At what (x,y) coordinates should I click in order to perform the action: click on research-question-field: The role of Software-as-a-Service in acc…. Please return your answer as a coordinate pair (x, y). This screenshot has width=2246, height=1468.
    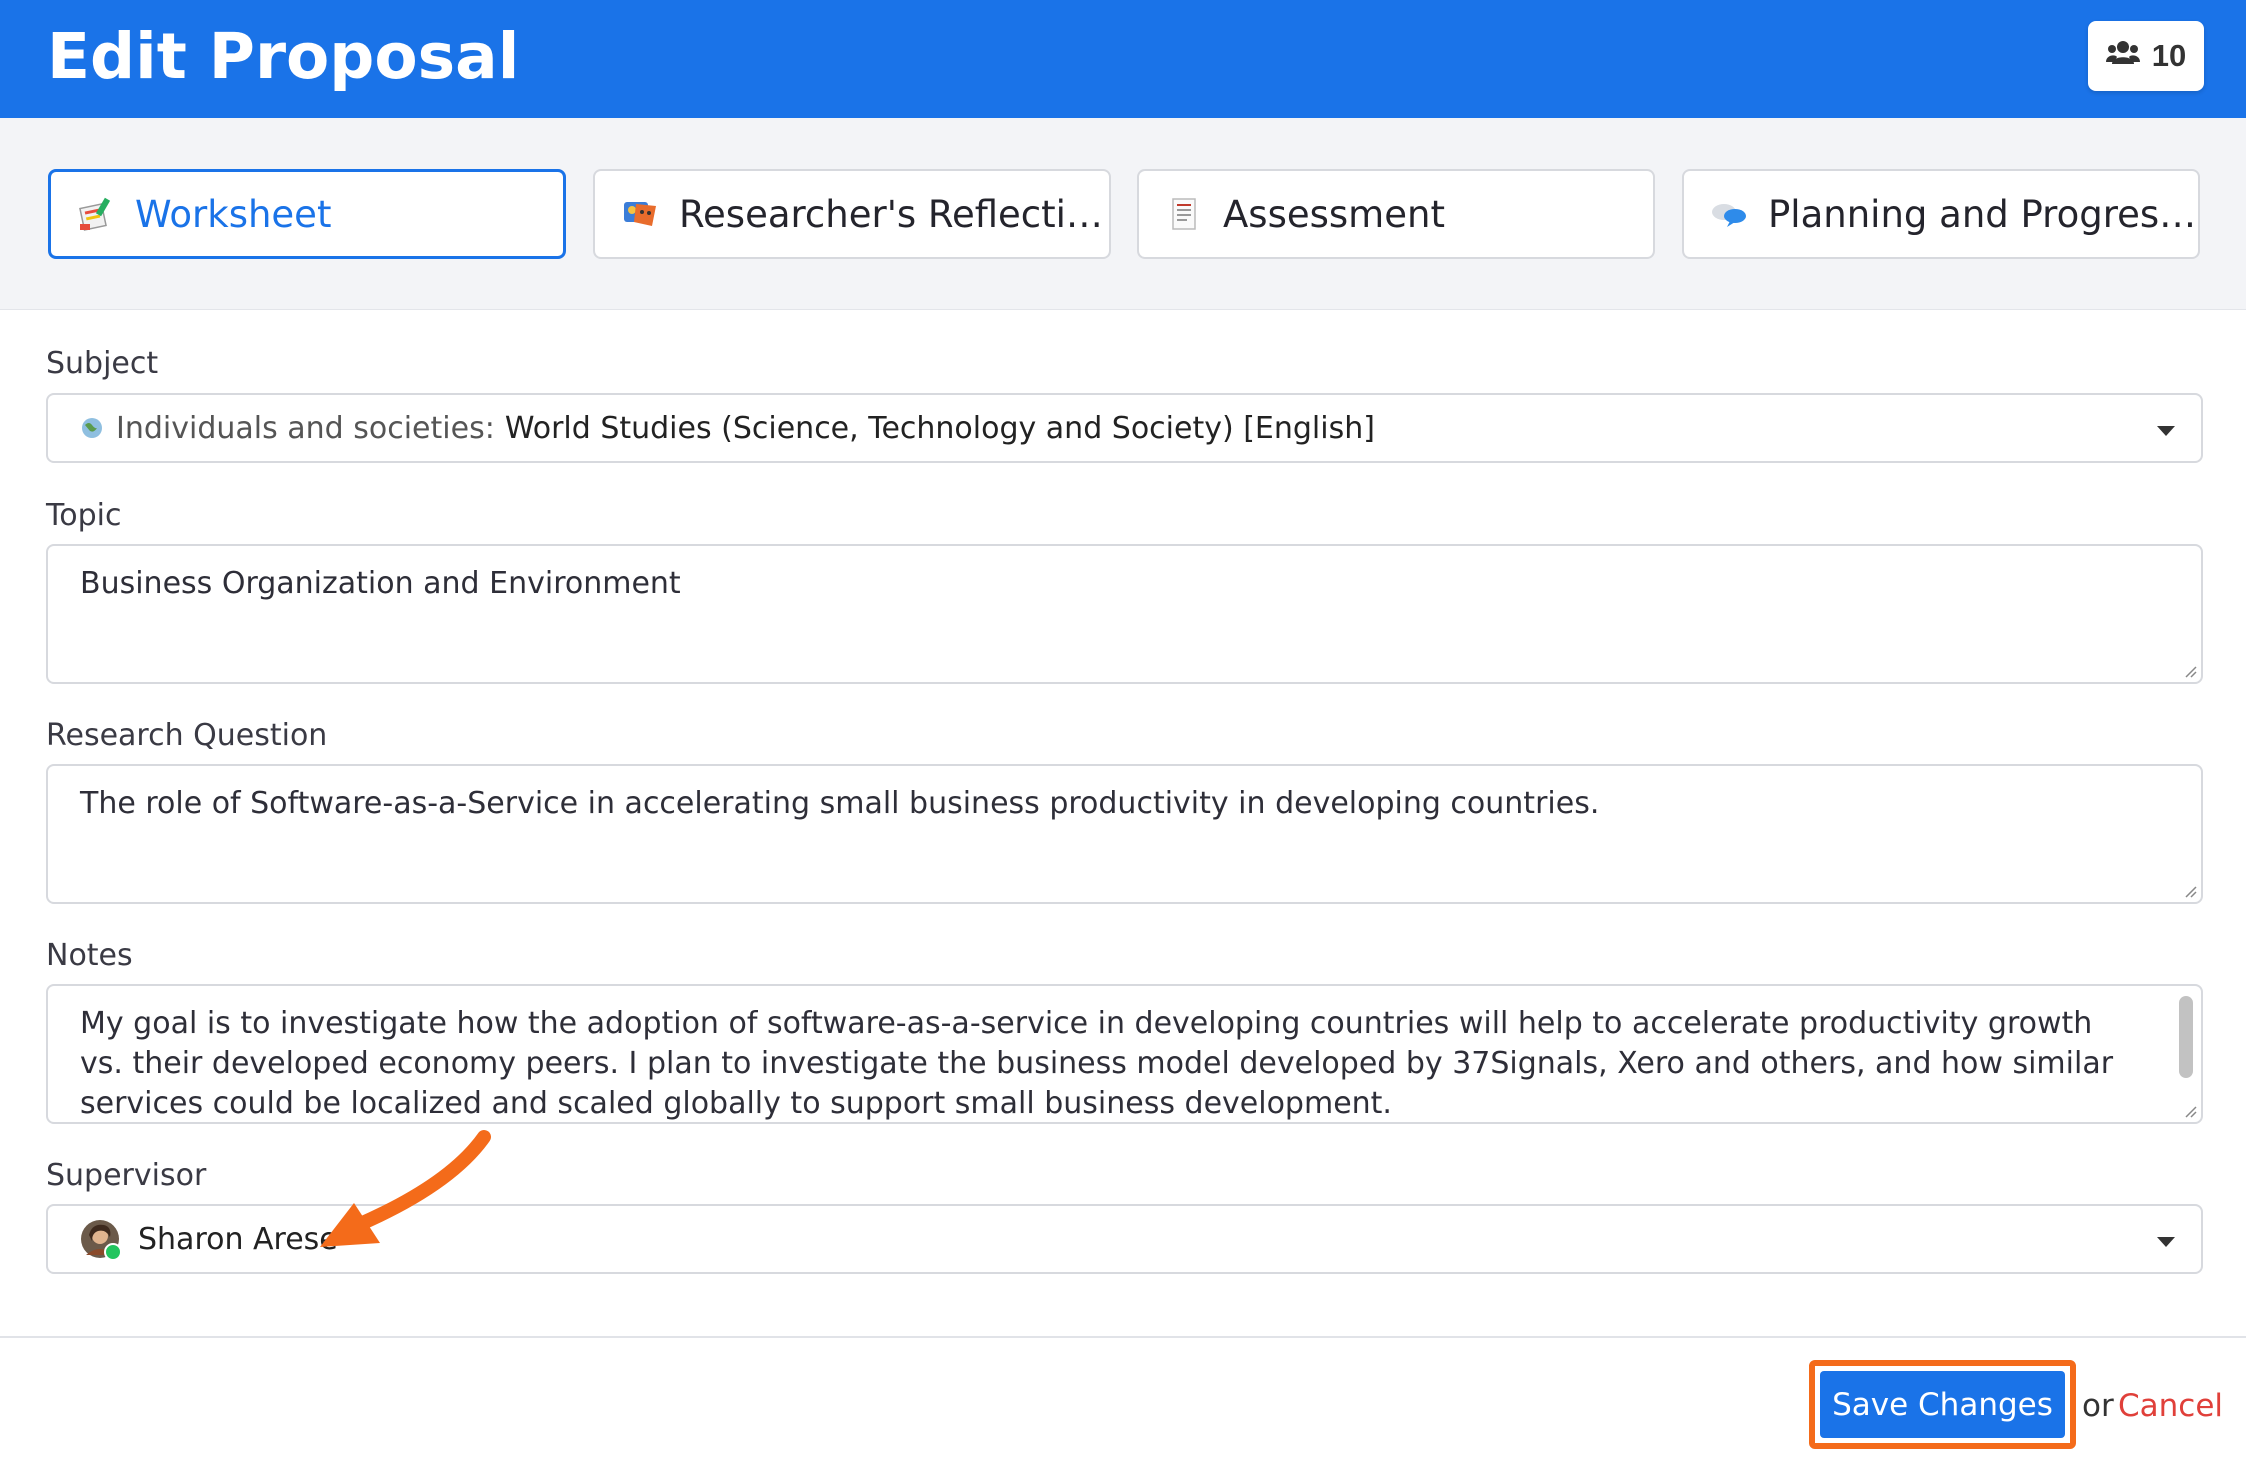
    Looking at the image, I should click on (1124, 834).